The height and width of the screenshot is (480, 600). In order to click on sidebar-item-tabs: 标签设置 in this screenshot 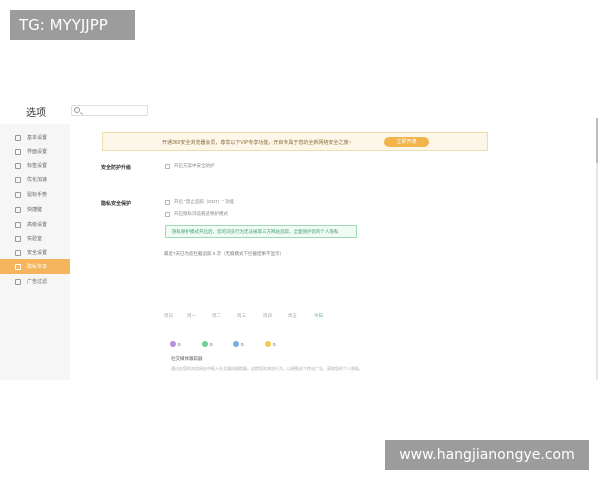, I will do `click(35, 165)`.